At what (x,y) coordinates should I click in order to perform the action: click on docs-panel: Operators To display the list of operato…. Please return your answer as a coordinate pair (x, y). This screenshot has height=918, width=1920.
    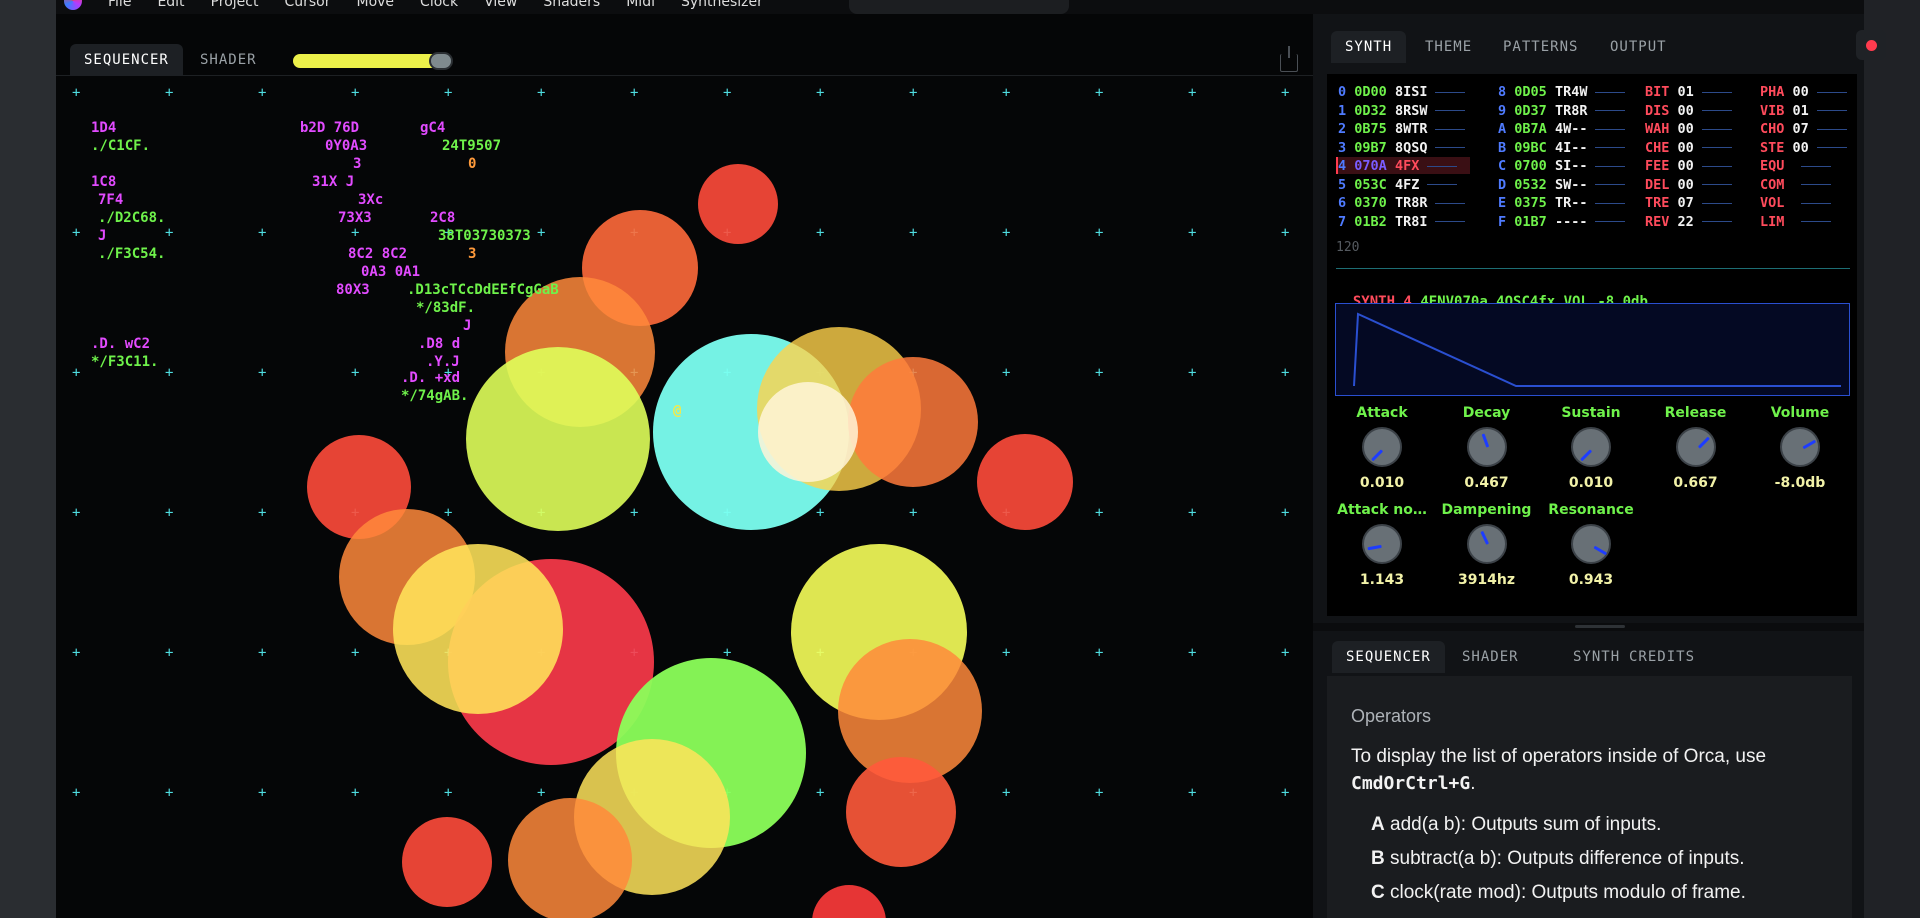
    Looking at the image, I should click on (1589, 797).